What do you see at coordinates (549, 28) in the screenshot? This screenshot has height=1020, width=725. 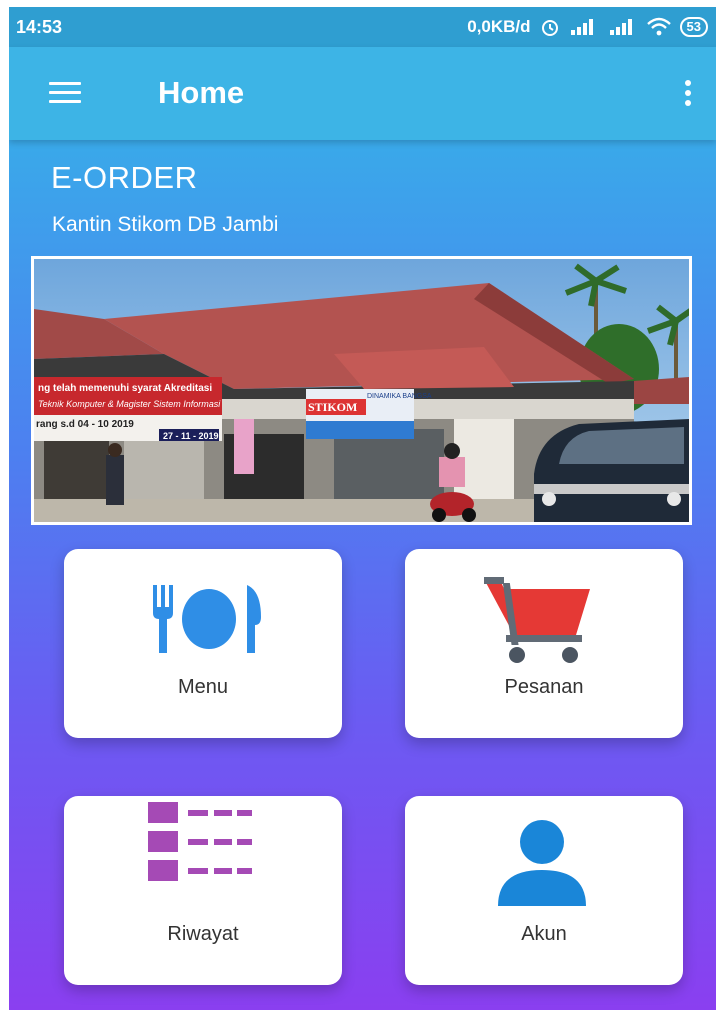 I see `alarm-icon` at bounding box center [549, 28].